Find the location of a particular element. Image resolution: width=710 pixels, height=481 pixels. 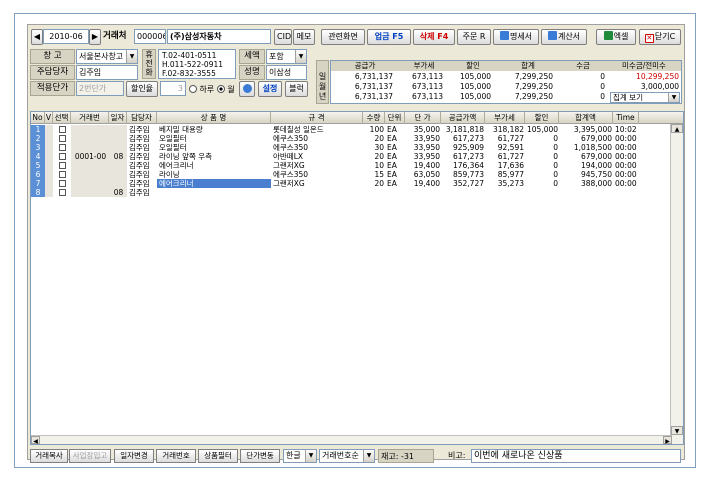

cell-day is located at coordinates (118, 174).